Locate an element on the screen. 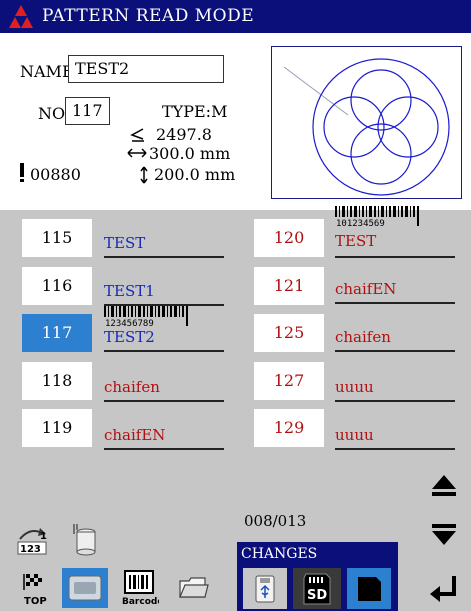 The height and width of the screenshot is (611, 471). scroll-up-button is located at coordinates (444, 485).